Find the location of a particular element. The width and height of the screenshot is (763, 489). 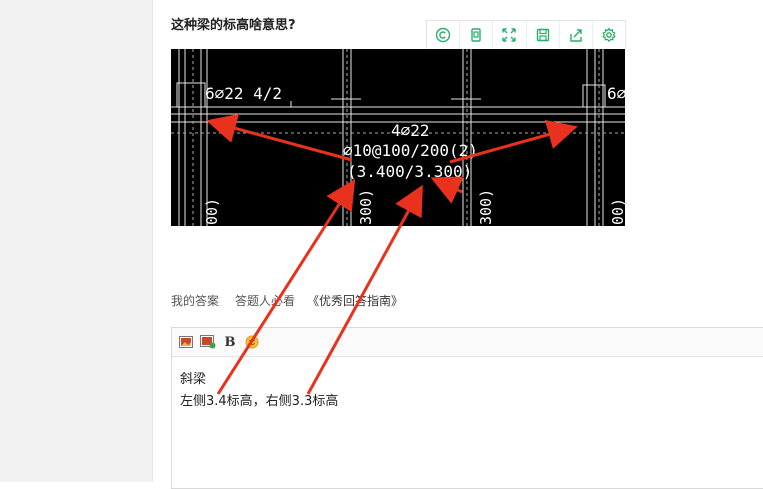

guide-link: 《优秀回答指南》 is located at coordinates (355, 300).